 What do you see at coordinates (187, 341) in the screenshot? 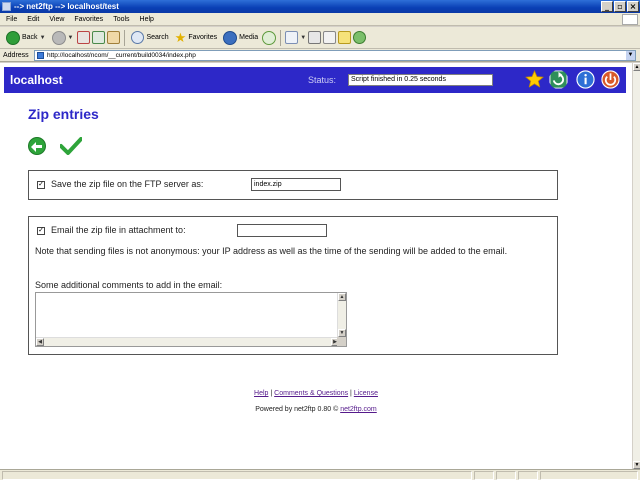
I see `comments-horizontal-scrollbar: ◀ ▶` at bounding box center [187, 341].